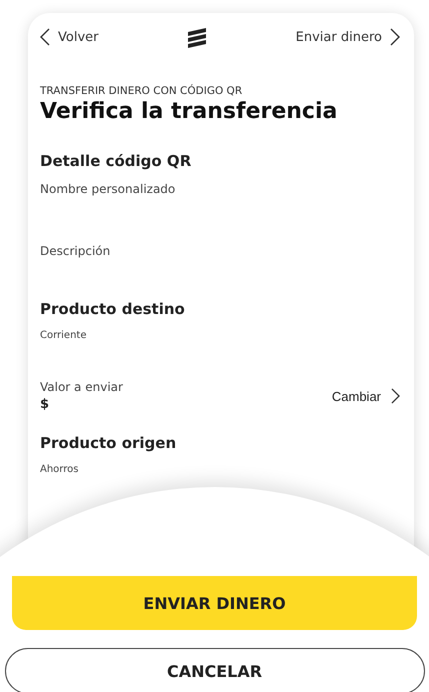  Describe the element at coordinates (214, 603) in the screenshot. I see `send-money-button: ENVIAR DINERO` at that location.